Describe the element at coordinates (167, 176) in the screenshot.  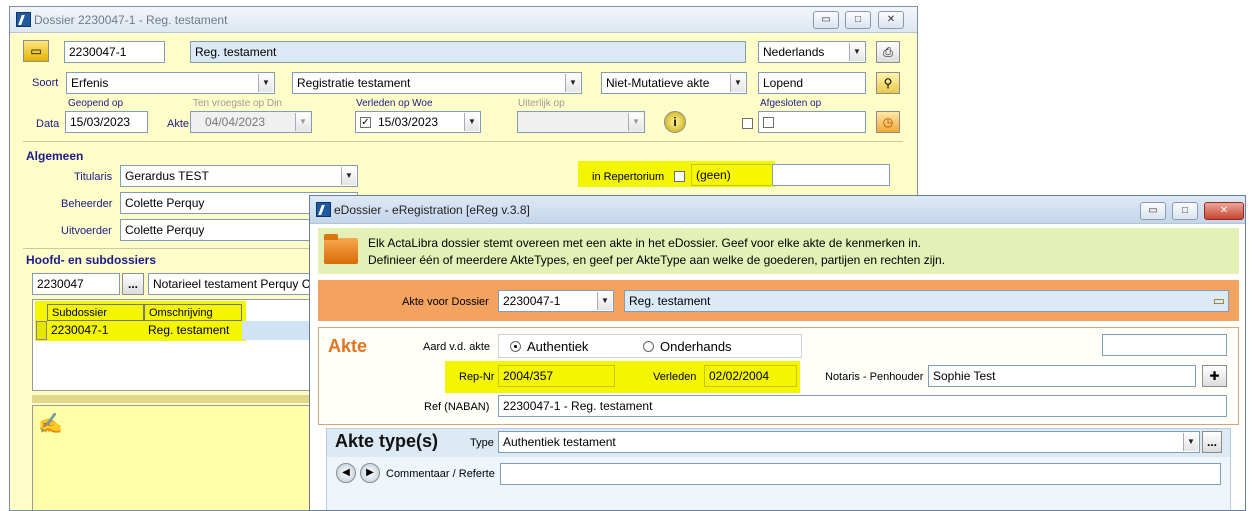
I see `titularis-value: Gerardus TEST` at that location.